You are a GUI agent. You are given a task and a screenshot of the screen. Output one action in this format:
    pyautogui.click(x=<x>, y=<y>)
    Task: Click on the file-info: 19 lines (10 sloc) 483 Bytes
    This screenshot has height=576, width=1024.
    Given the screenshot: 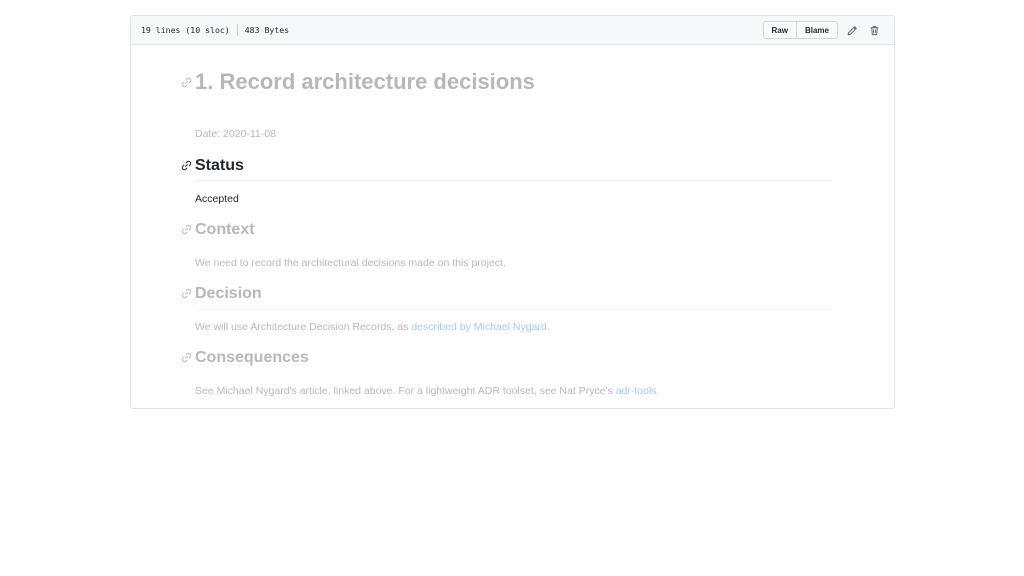 What is the action you would take?
    pyautogui.click(x=215, y=30)
    